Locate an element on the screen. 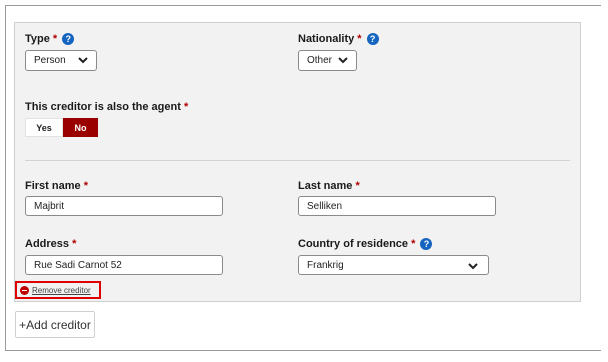 This screenshot has width=608, height=362. agent-toggle: Yes No is located at coordinates (61, 127).